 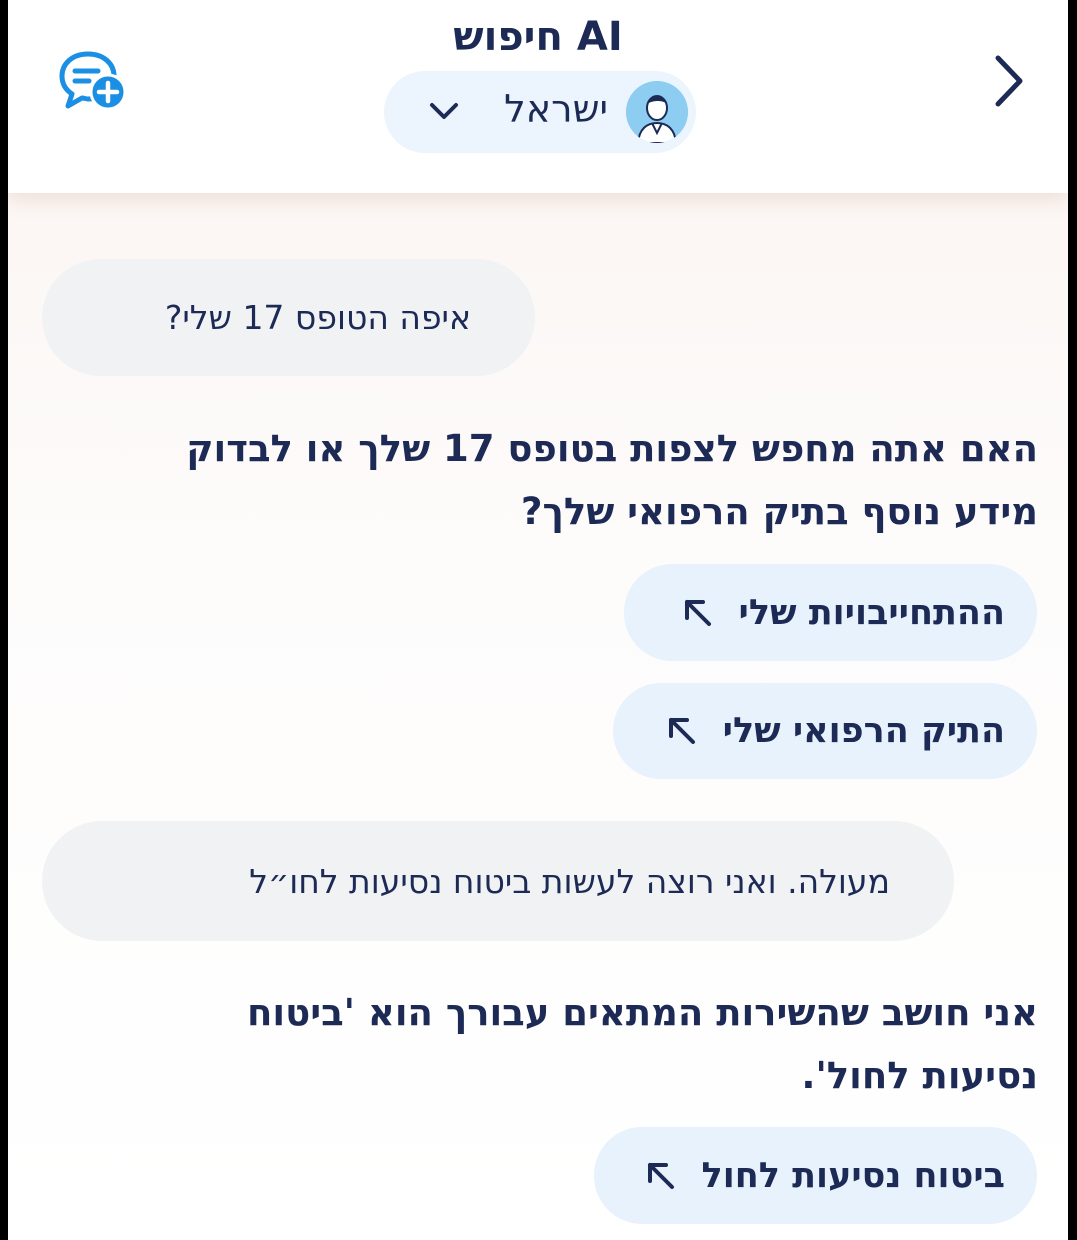 I want to click on profile-name: ישראל, so click(x=556, y=109).